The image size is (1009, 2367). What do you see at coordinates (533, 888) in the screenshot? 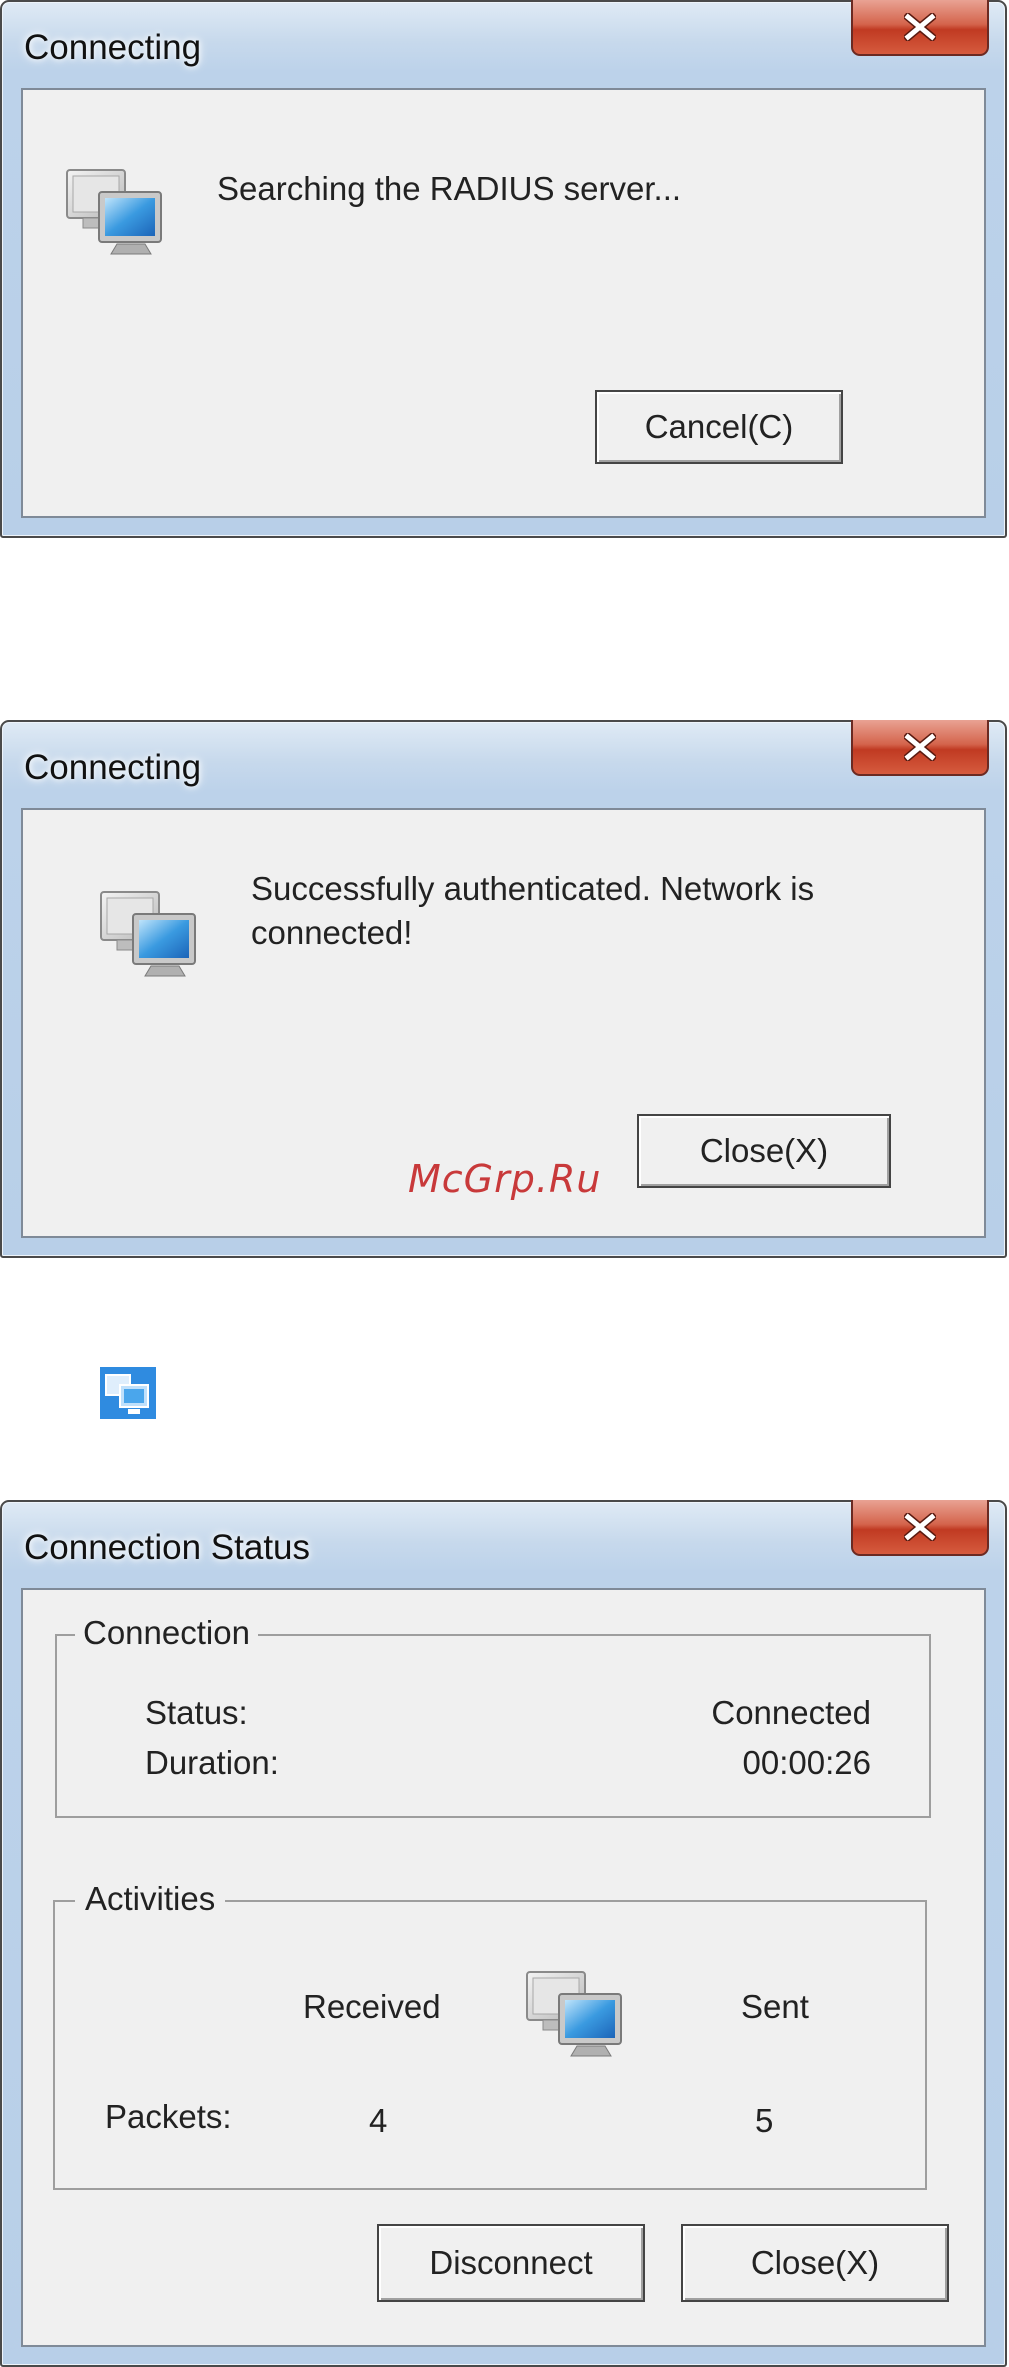
I see `status-message-line-1: Successfully authenticated. Network is` at bounding box center [533, 888].